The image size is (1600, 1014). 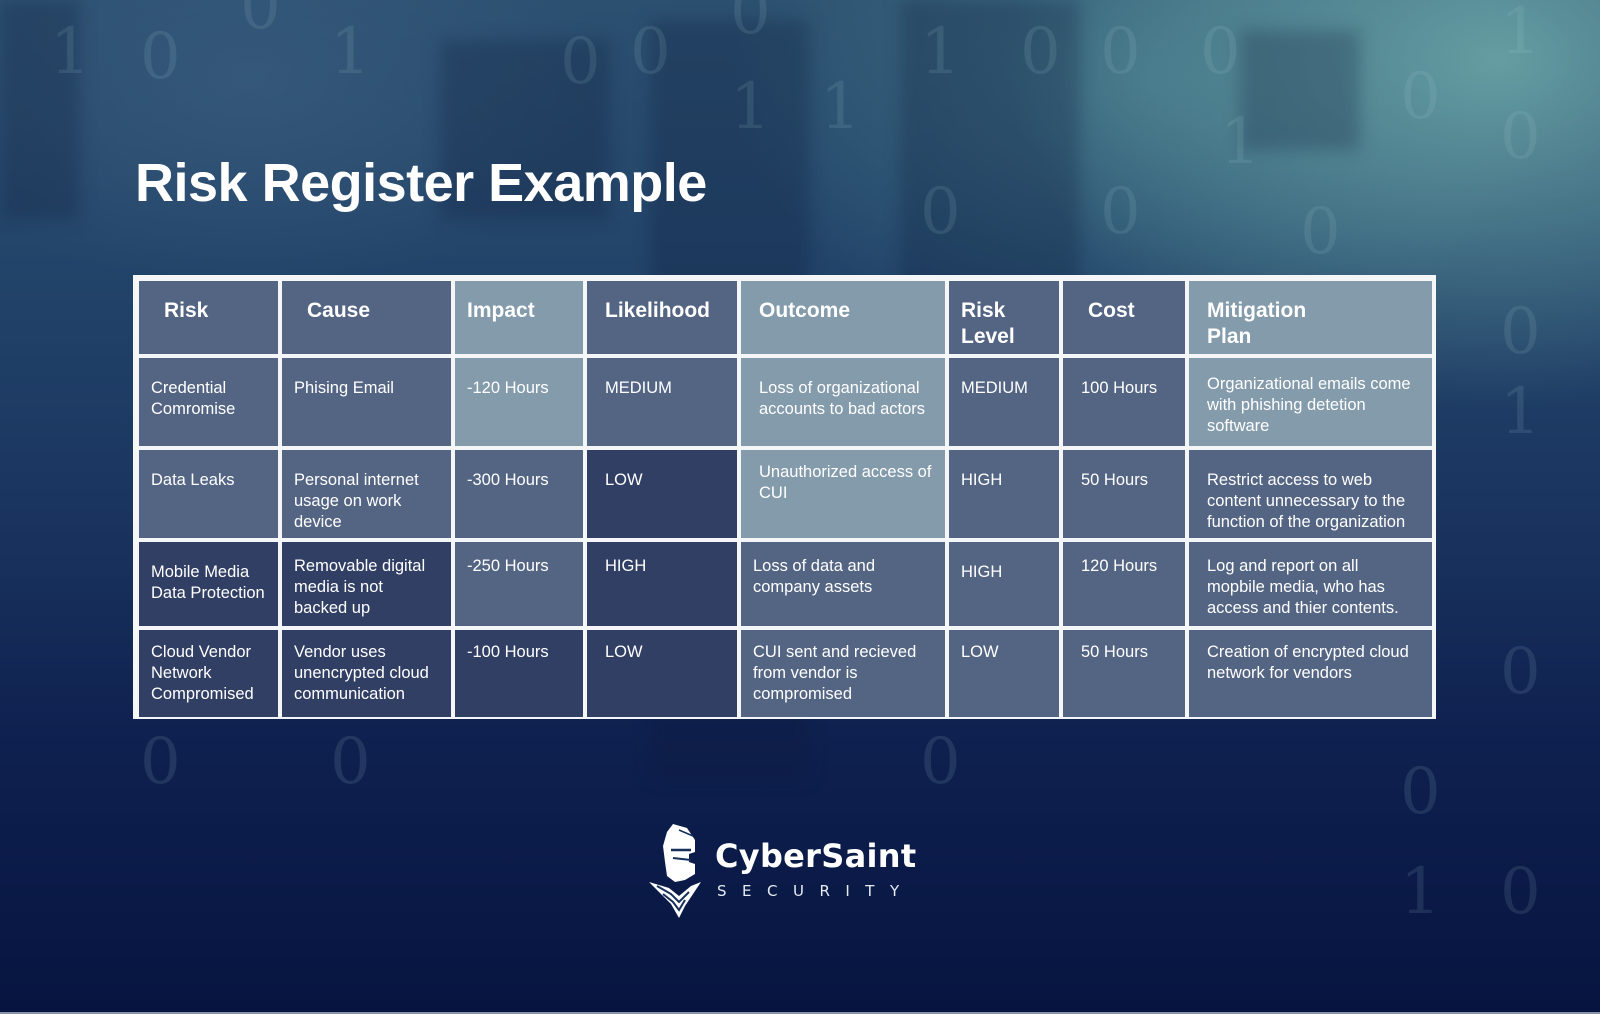 What do you see at coordinates (816, 856) in the screenshot?
I see `logo-name: CyberSaint` at bounding box center [816, 856].